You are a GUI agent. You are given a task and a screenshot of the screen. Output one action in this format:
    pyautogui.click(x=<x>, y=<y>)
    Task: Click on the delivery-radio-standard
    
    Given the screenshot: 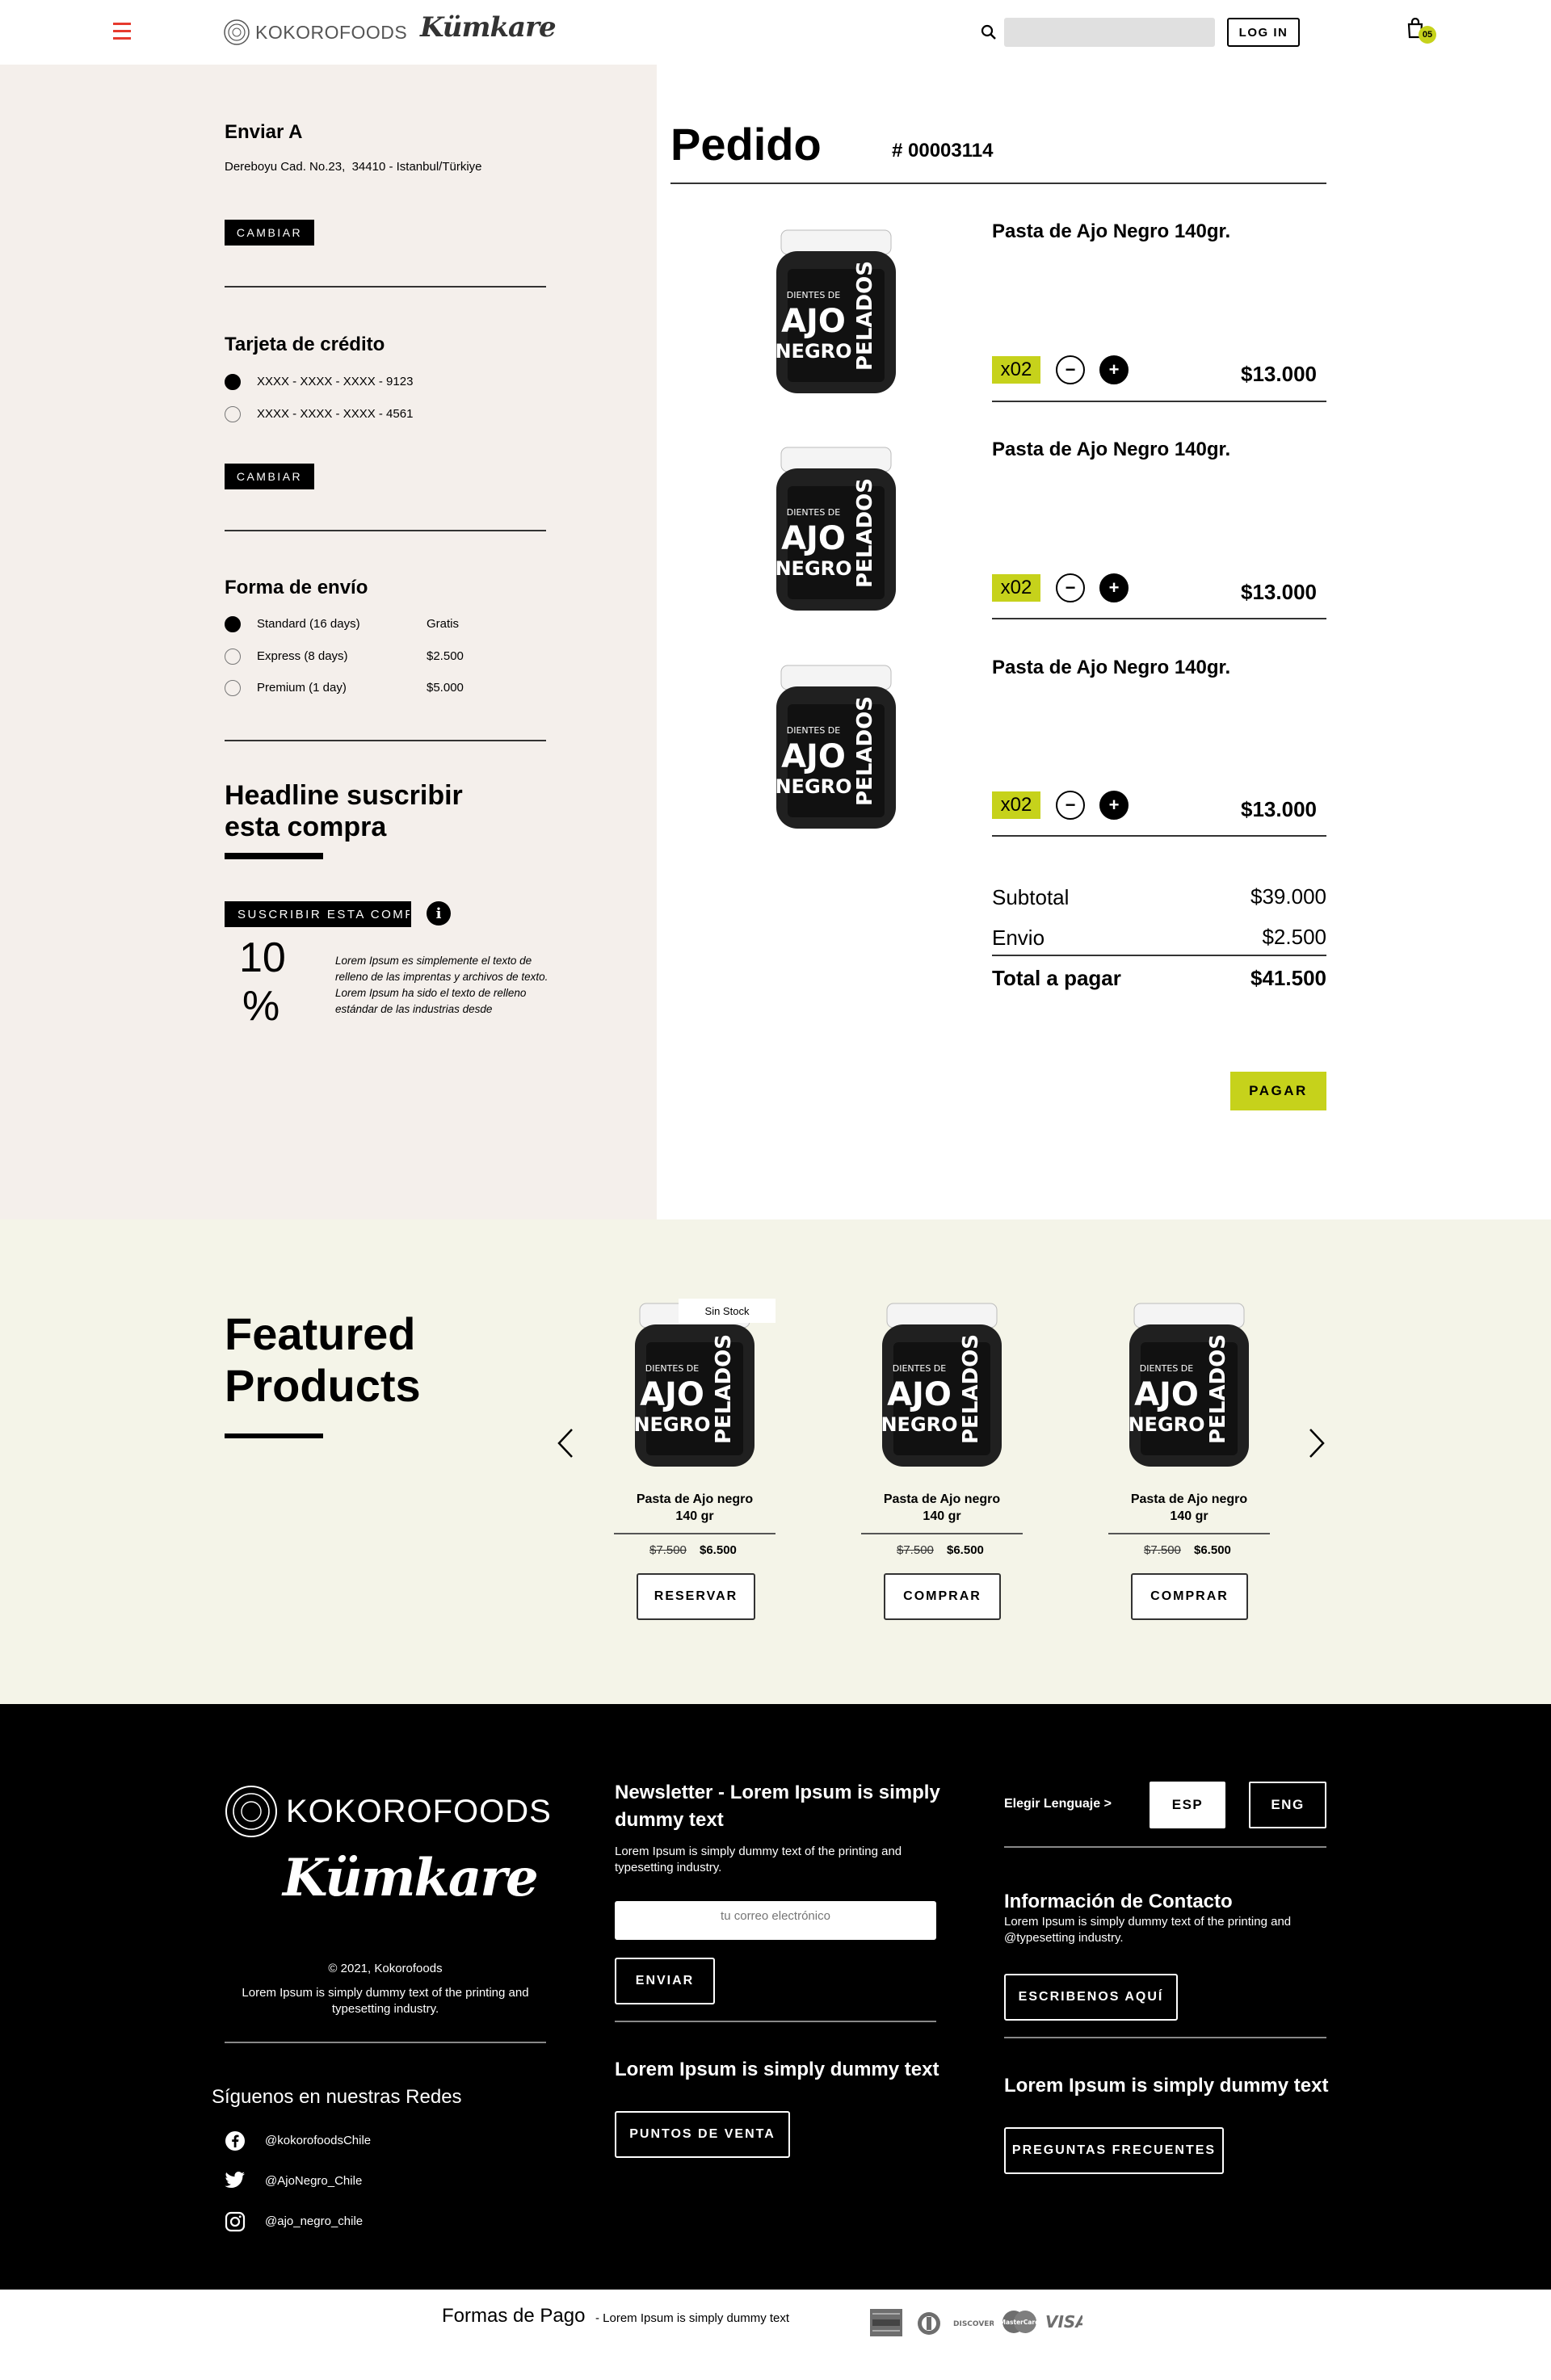 What is the action you would take?
    pyautogui.click(x=233, y=624)
    